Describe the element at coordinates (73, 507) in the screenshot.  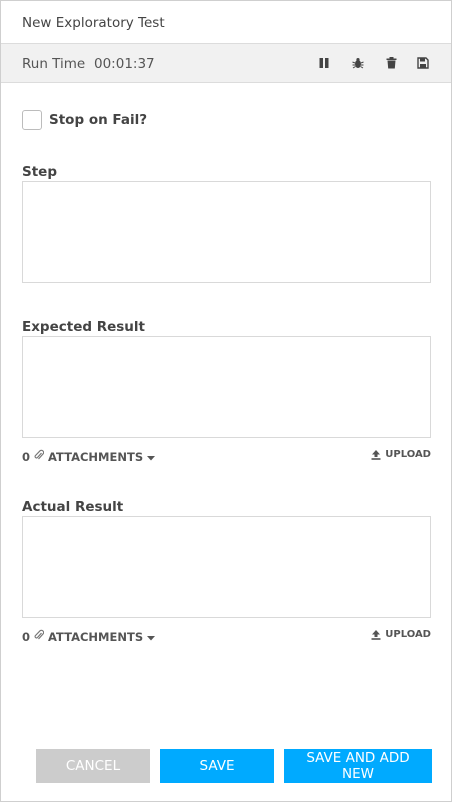
I see `actual-result-label: Actual Result` at that location.